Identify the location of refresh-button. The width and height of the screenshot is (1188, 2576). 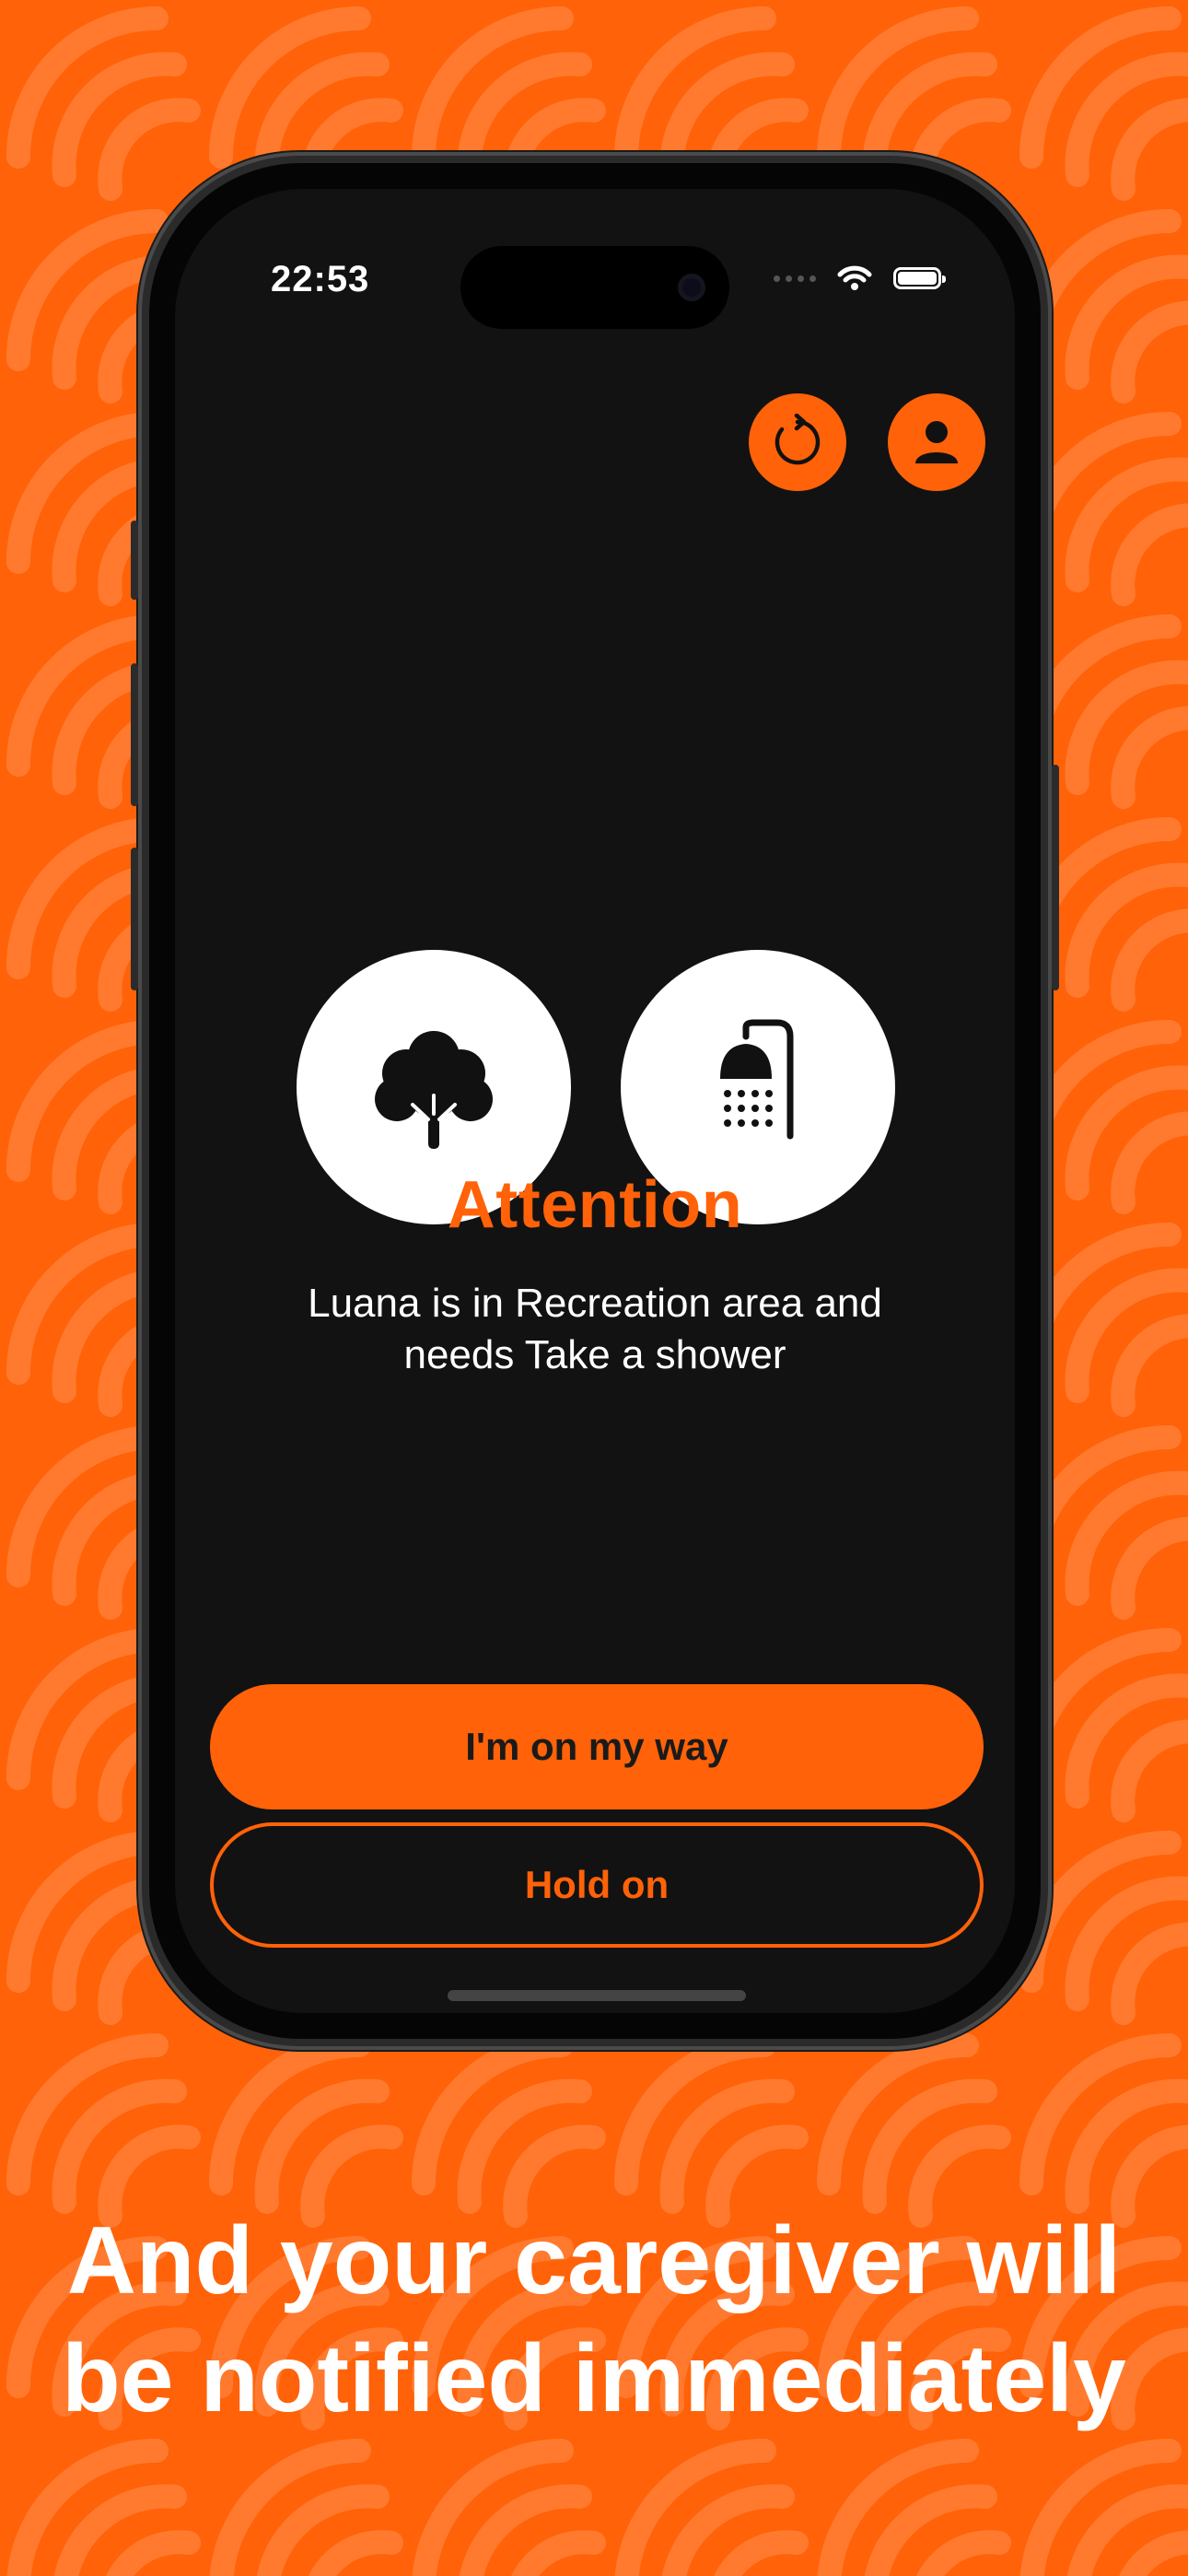
(797, 442).